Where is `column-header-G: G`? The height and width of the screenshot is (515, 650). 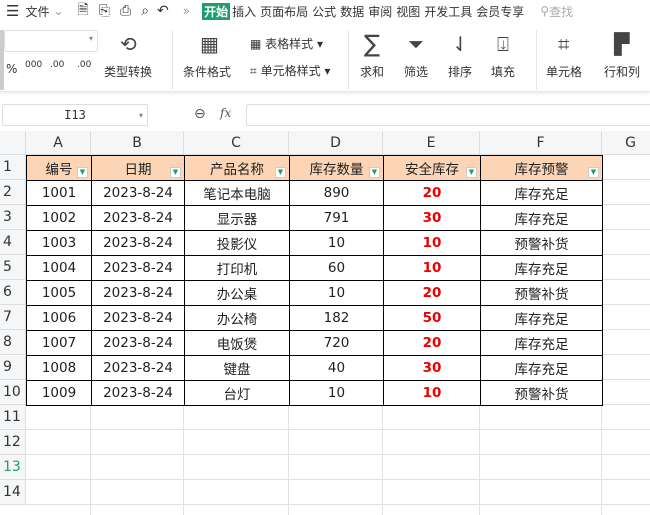 column-header-G: G is located at coordinates (626, 143).